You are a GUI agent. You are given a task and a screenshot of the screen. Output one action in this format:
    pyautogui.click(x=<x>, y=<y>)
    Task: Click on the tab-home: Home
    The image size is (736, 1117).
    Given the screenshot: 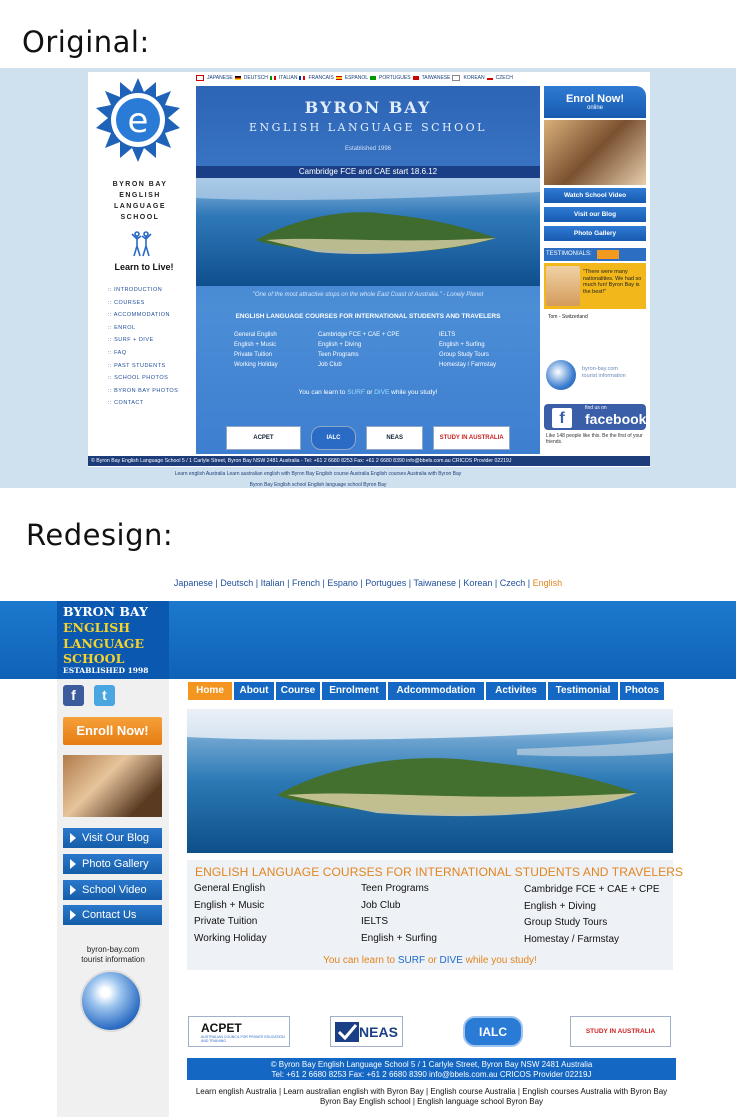 What is the action you would take?
    pyautogui.click(x=210, y=691)
    